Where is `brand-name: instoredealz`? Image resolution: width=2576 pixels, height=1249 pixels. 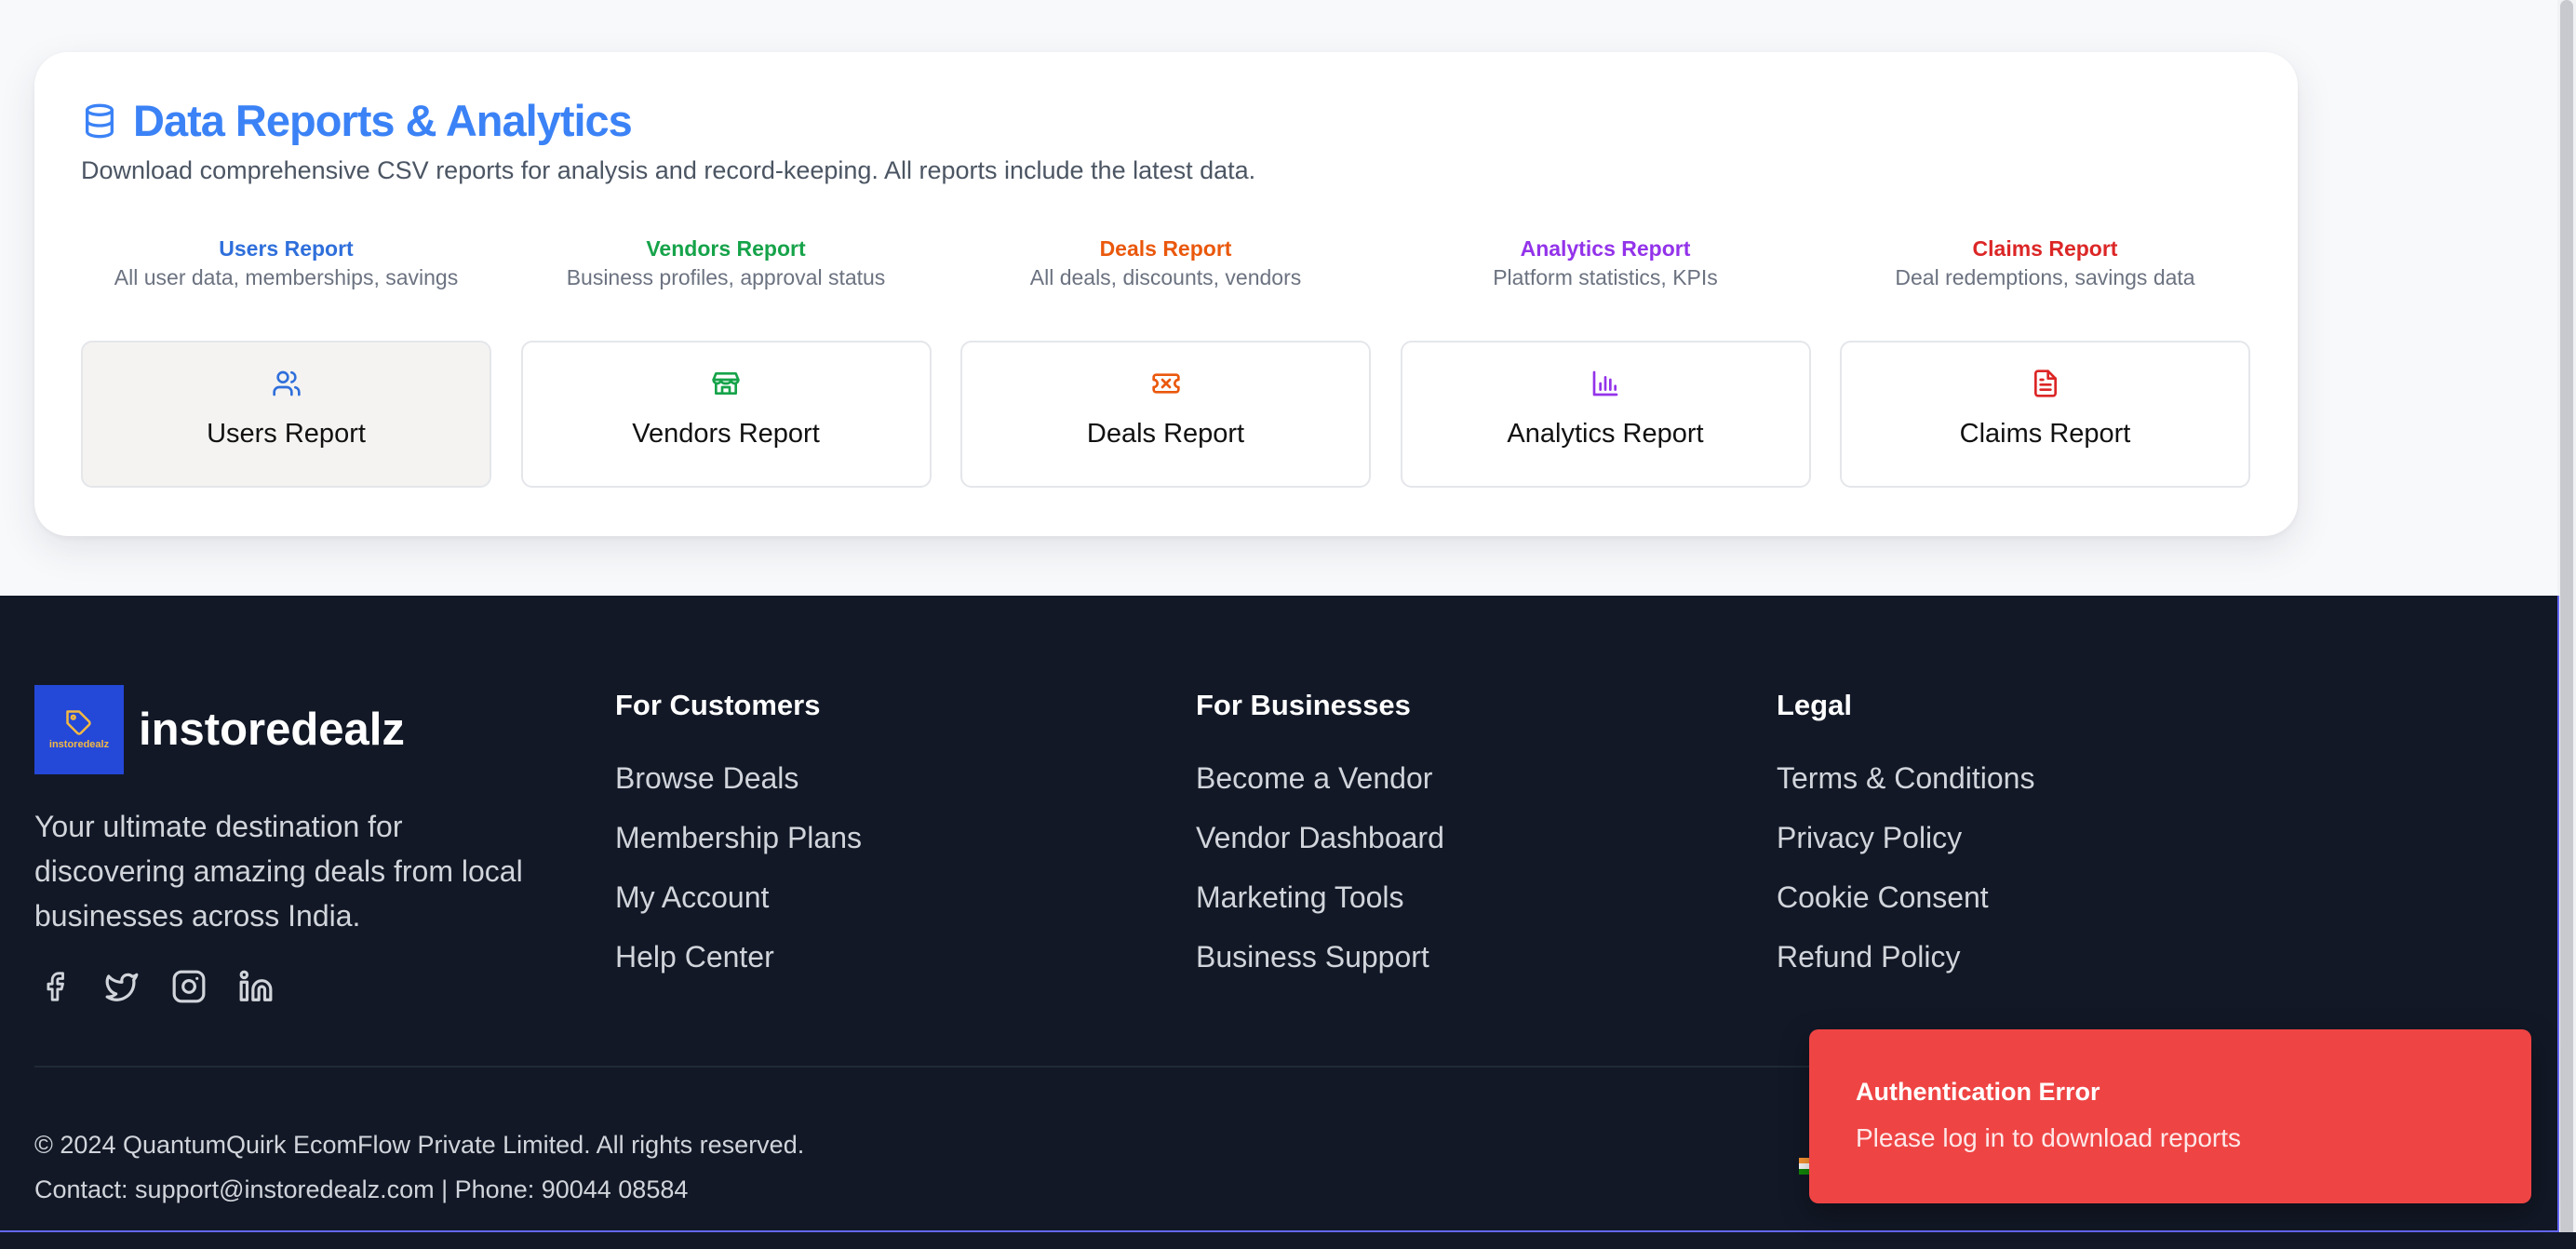 brand-name: instoredealz is located at coordinates (272, 730).